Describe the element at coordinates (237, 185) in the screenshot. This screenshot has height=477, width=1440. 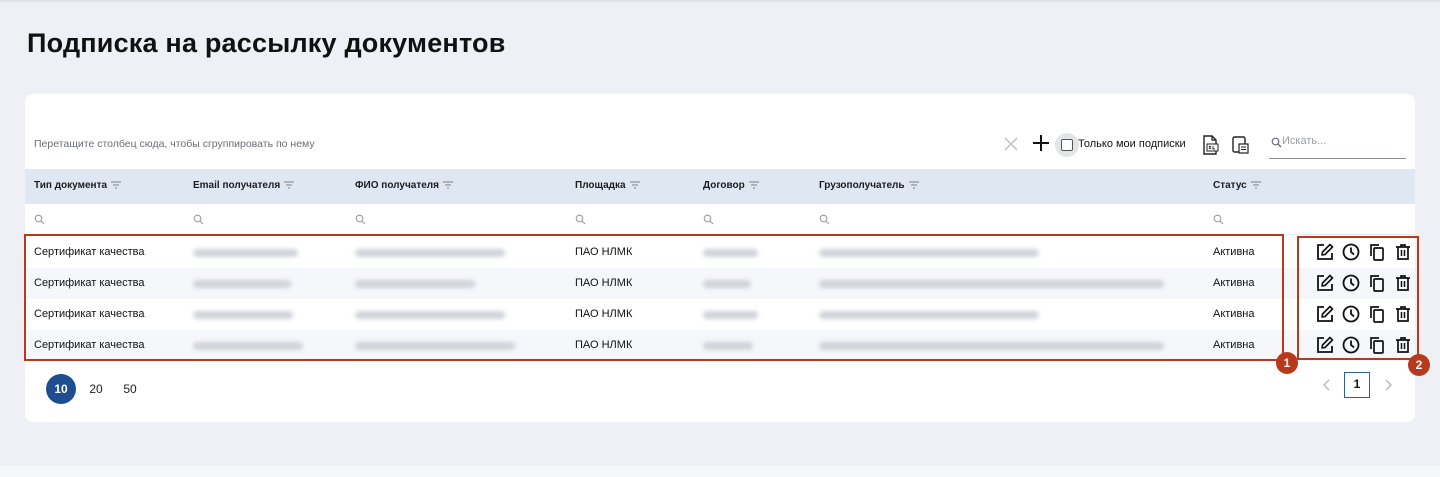
I see `column-label: Email получателя` at that location.